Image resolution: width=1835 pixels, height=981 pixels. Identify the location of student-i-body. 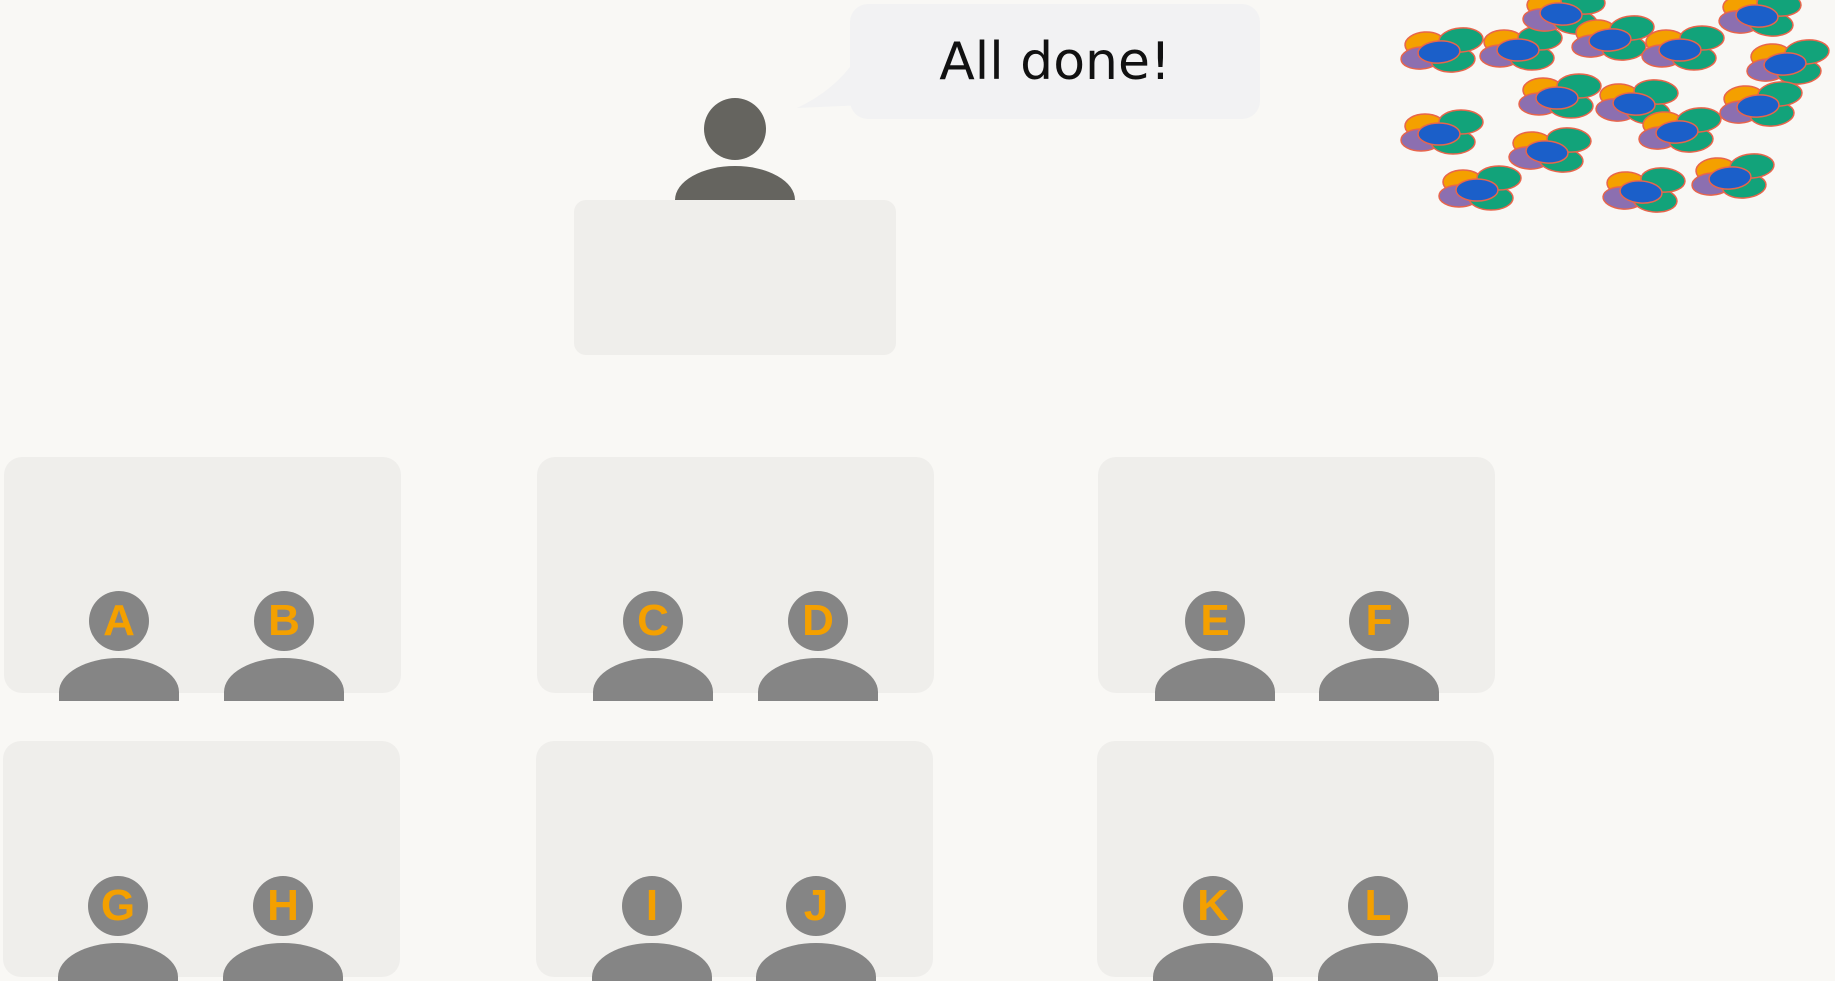
(652, 962).